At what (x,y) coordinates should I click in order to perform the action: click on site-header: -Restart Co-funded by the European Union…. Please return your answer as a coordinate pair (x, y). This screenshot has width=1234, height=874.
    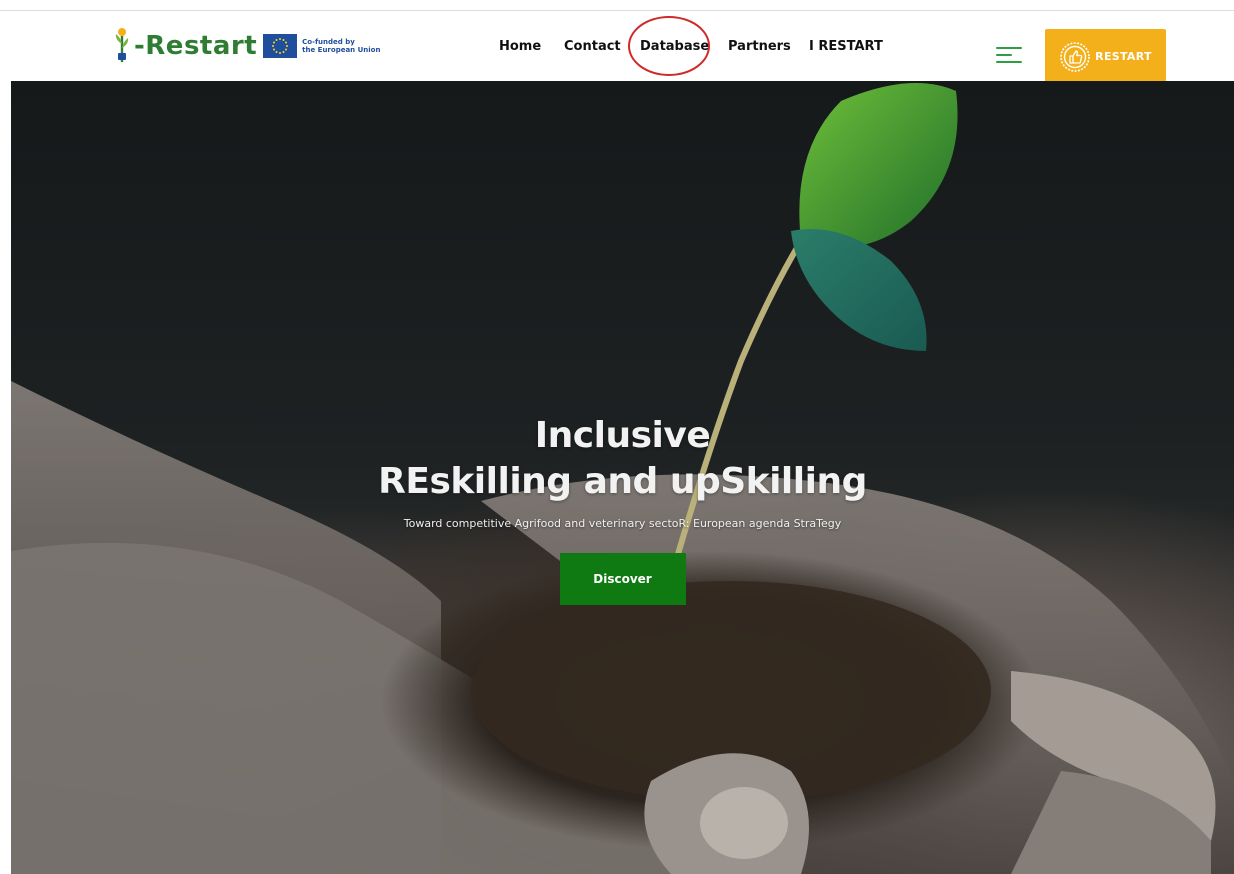
    Looking at the image, I should click on (617, 47).